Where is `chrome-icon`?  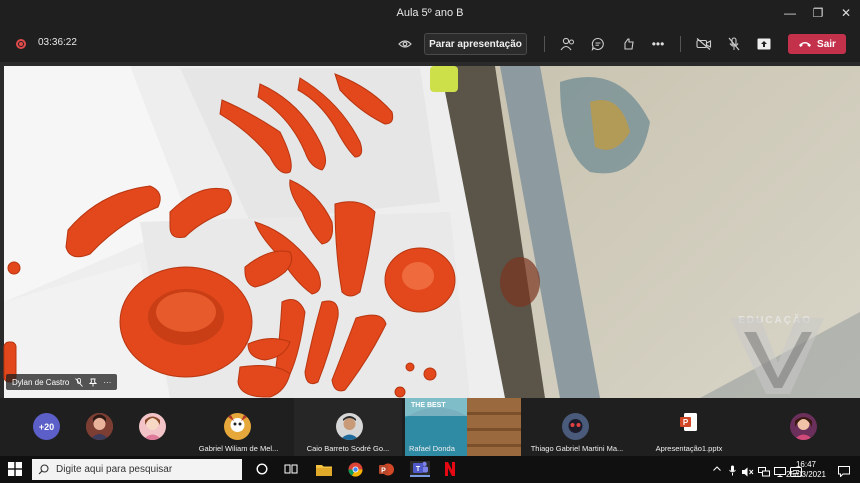
chrome-icon is located at coordinates (355, 469).